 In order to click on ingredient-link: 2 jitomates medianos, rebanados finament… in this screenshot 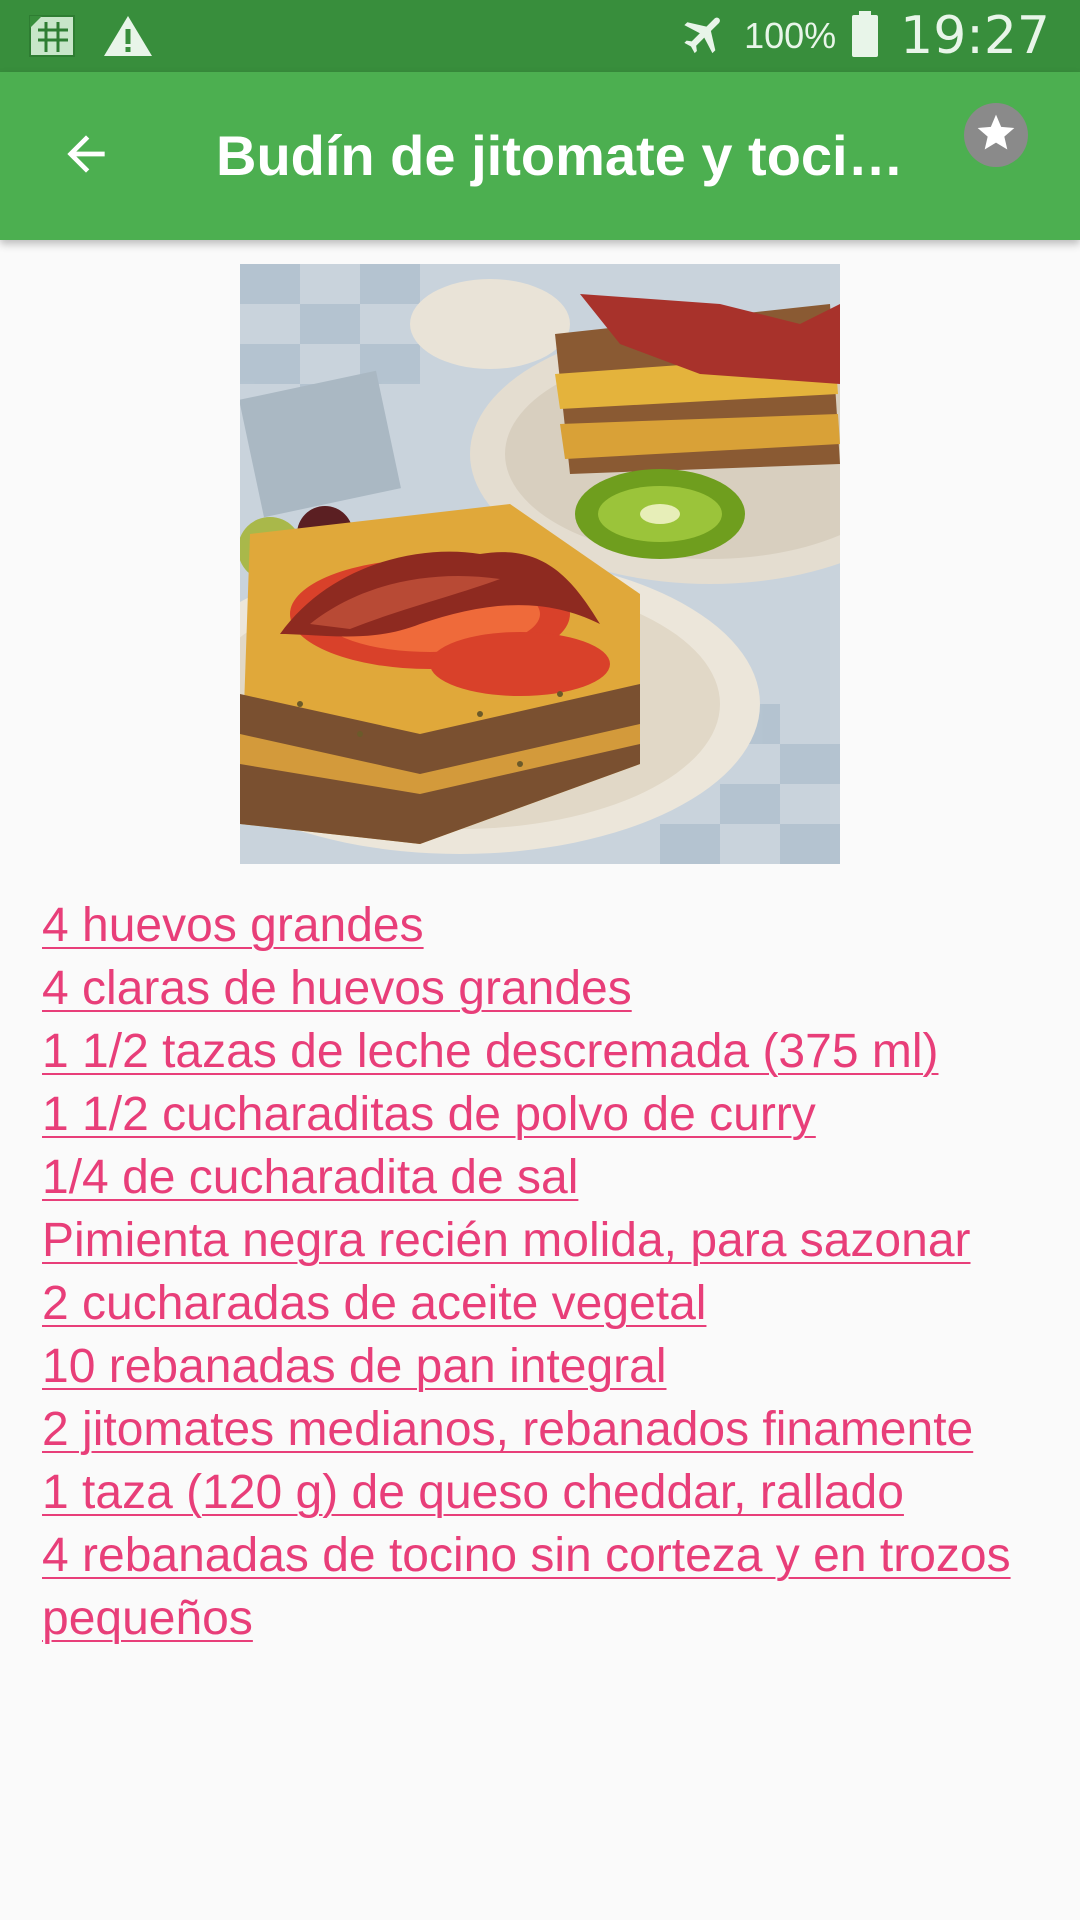, I will do `click(552, 1429)`.